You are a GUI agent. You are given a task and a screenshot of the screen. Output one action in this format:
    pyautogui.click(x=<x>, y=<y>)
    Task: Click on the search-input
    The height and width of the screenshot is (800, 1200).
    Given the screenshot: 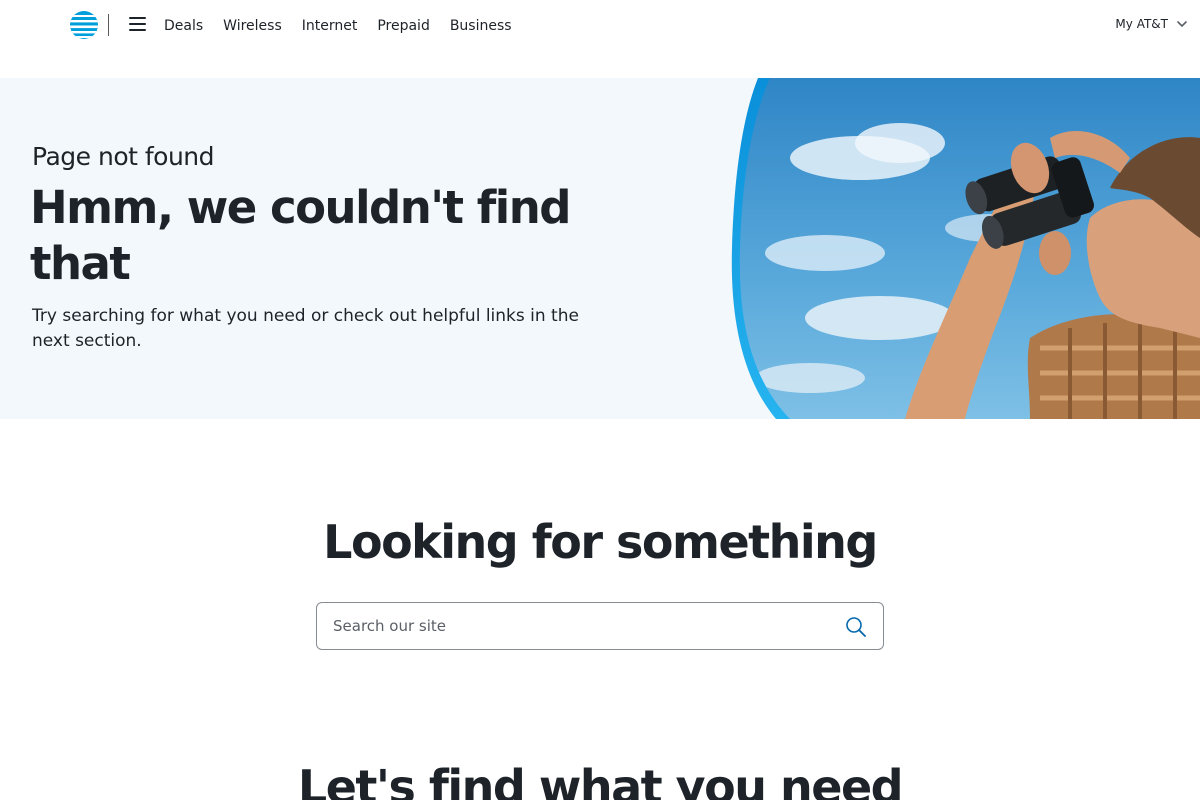 What is the action you would take?
    pyautogui.click(x=573, y=626)
    